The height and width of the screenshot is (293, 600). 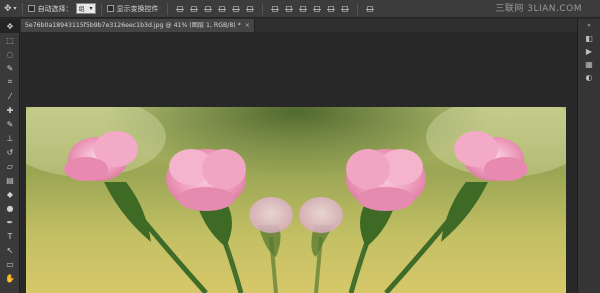 I want to click on auto-align-icon, so click(x=370, y=9).